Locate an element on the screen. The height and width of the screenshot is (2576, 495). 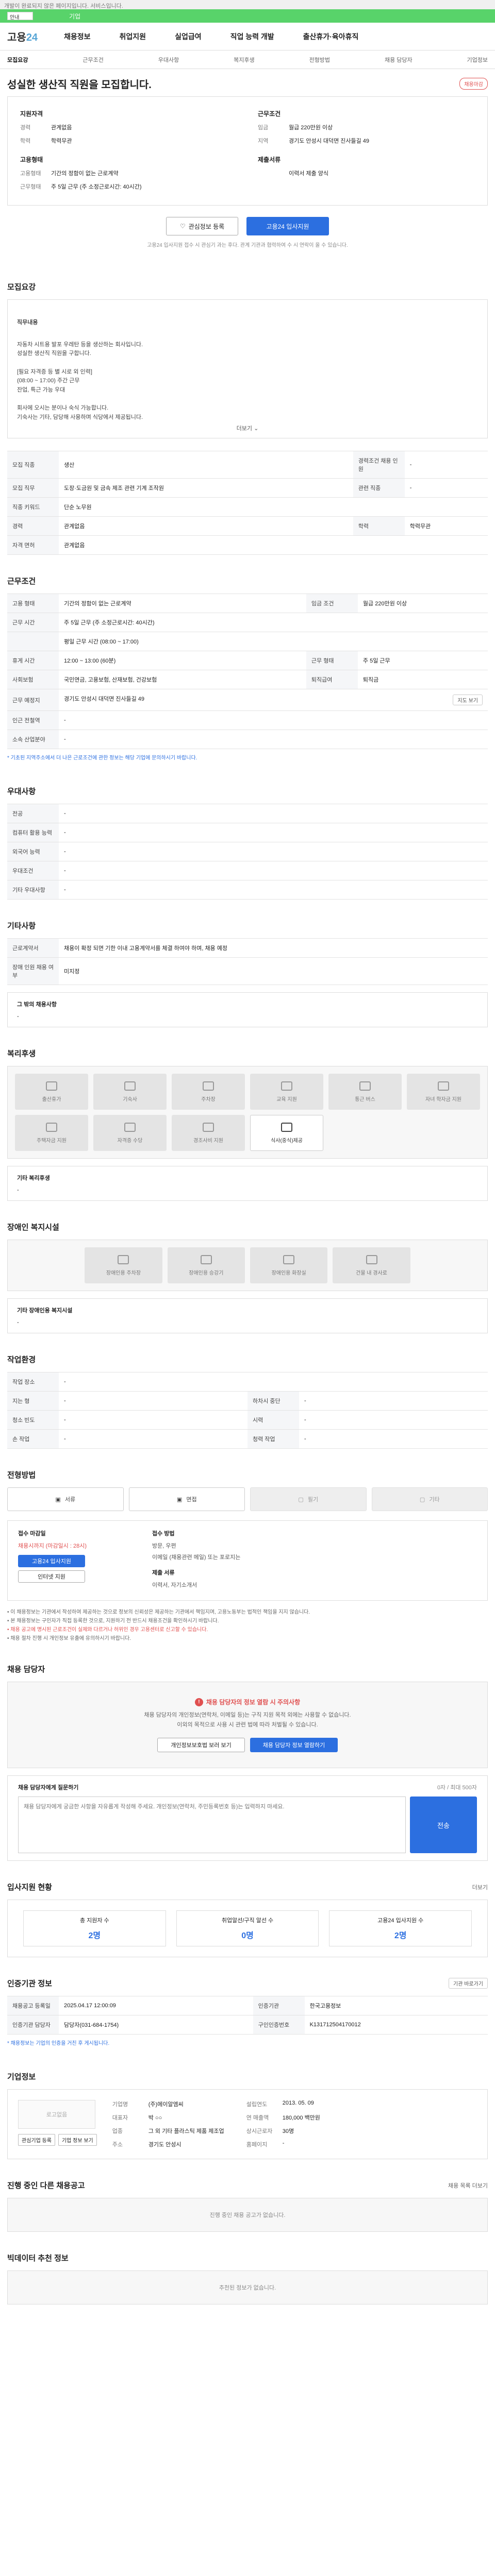
gnb-menu-item: 출산휴가·육아휴직 is located at coordinates (331, 36).